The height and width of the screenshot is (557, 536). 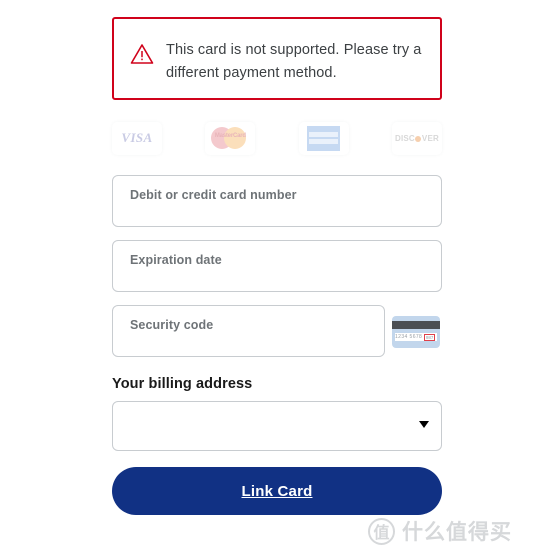 I want to click on visa-logo: VISA, so click(x=137, y=138).